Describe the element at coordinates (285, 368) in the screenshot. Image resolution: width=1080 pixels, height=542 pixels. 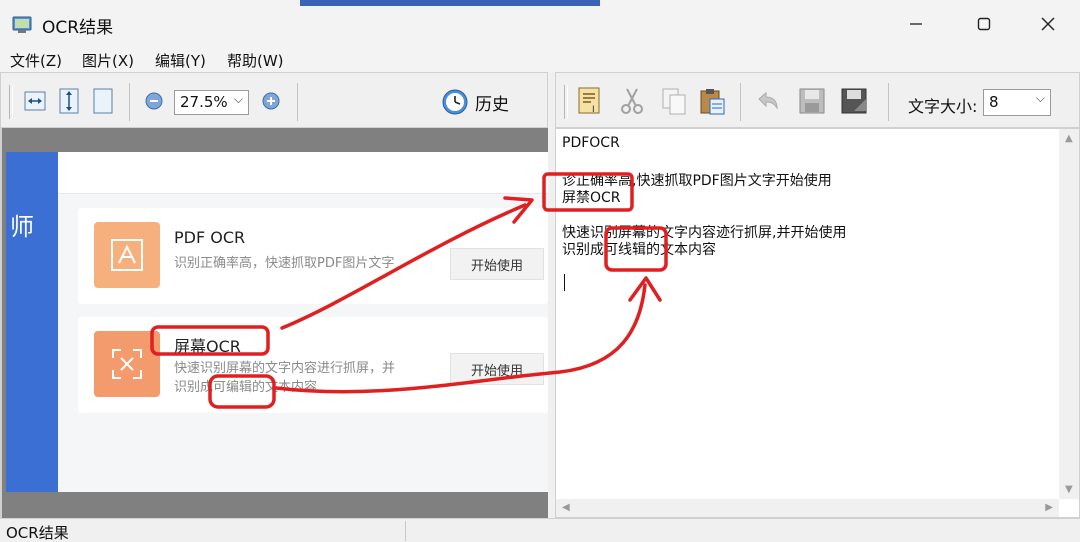
I see `screen-ocr-desc-line1: 快速识别屏幕的文字内容进行抓屏，并` at that location.